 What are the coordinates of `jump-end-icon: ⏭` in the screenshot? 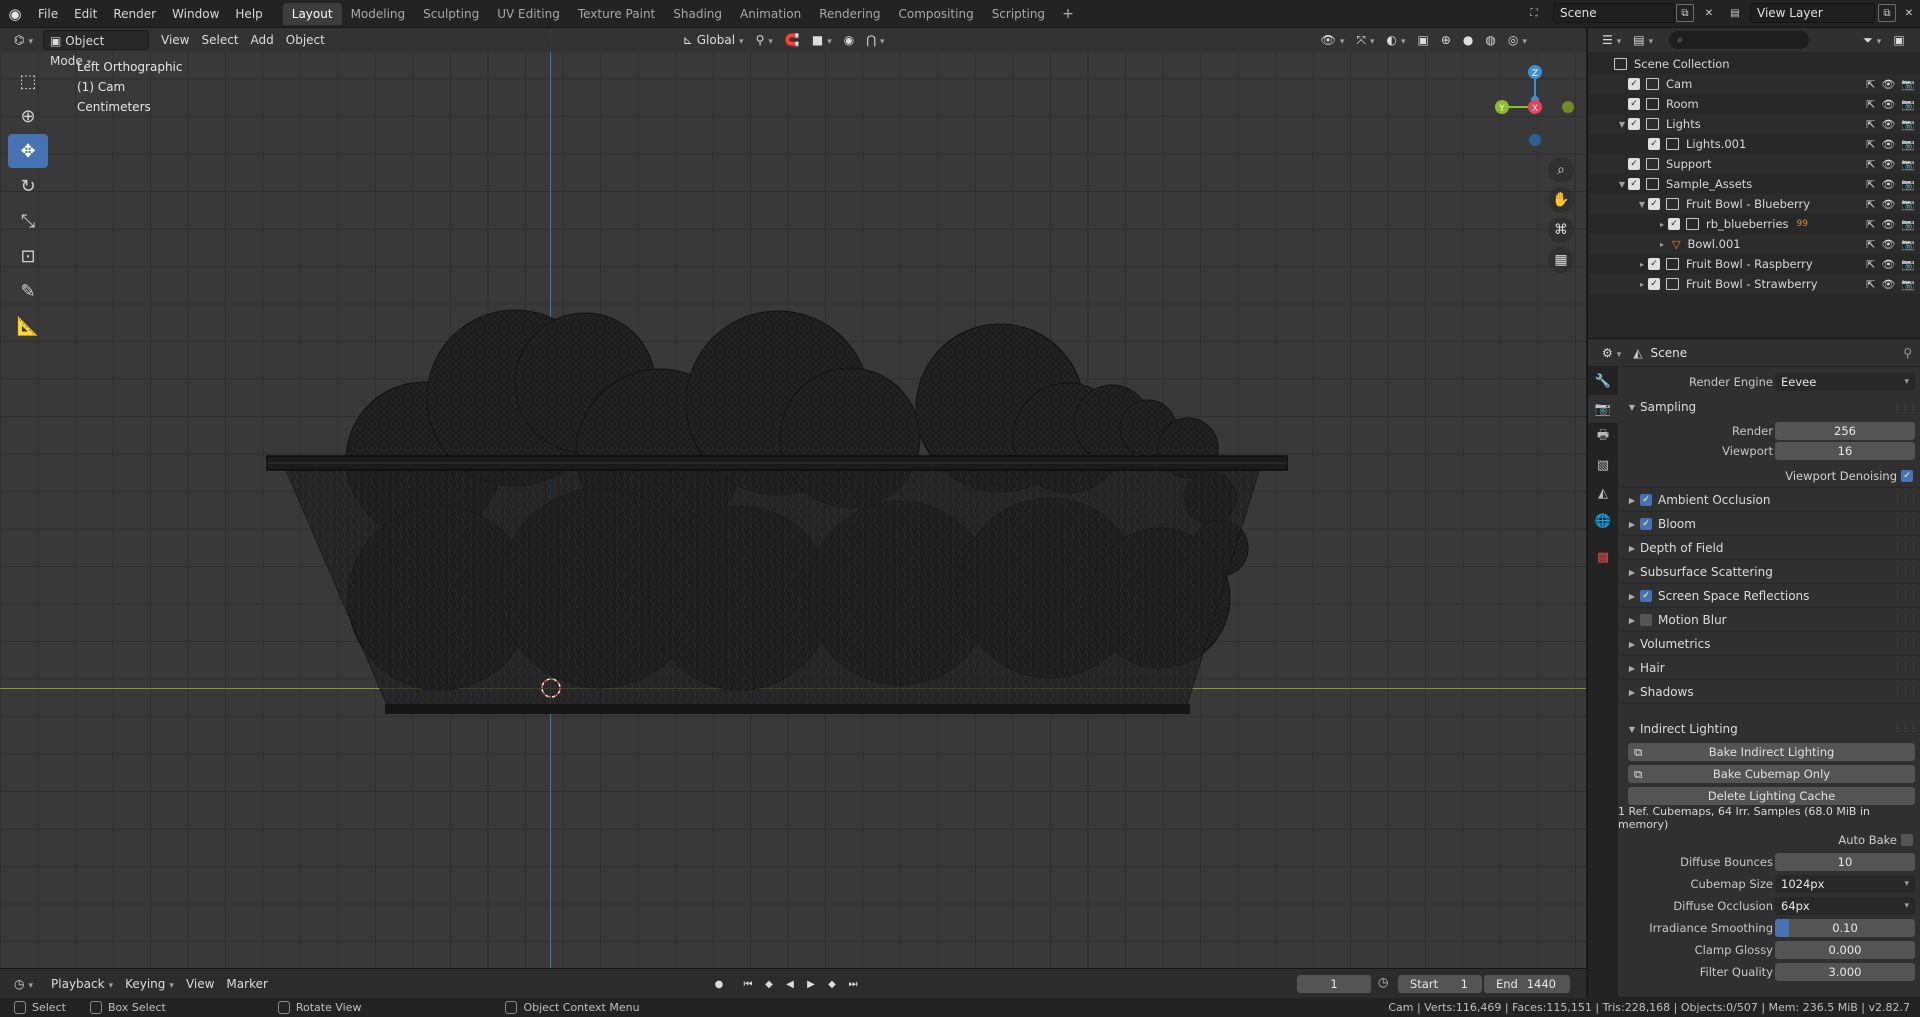 It's located at (853, 984).